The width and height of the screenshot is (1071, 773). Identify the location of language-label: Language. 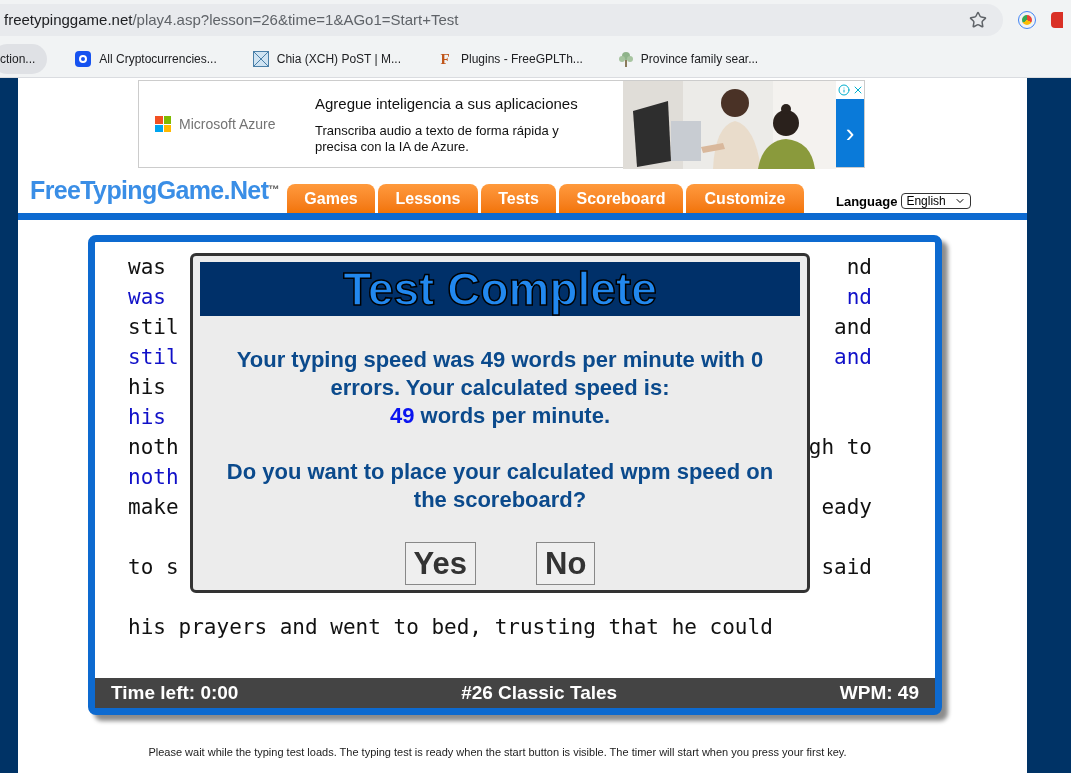
(867, 201).